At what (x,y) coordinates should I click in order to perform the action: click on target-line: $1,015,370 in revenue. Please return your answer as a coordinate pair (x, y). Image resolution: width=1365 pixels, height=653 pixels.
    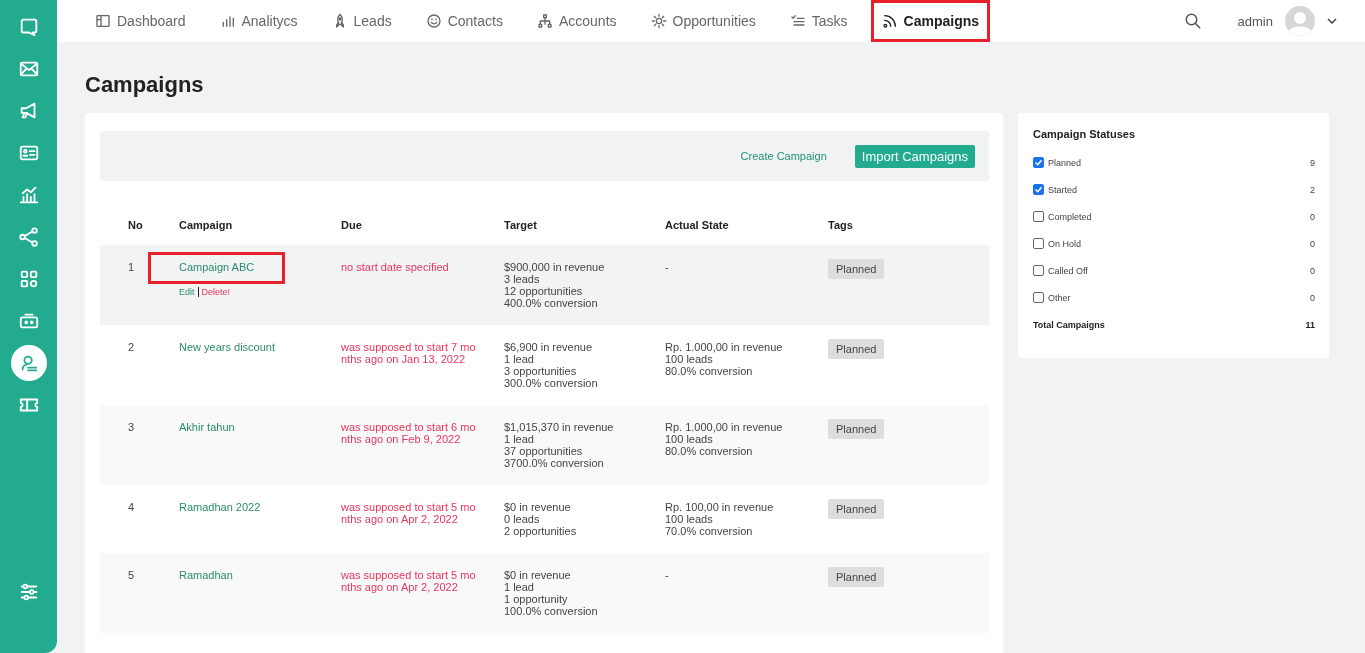
    Looking at the image, I should click on (559, 427).